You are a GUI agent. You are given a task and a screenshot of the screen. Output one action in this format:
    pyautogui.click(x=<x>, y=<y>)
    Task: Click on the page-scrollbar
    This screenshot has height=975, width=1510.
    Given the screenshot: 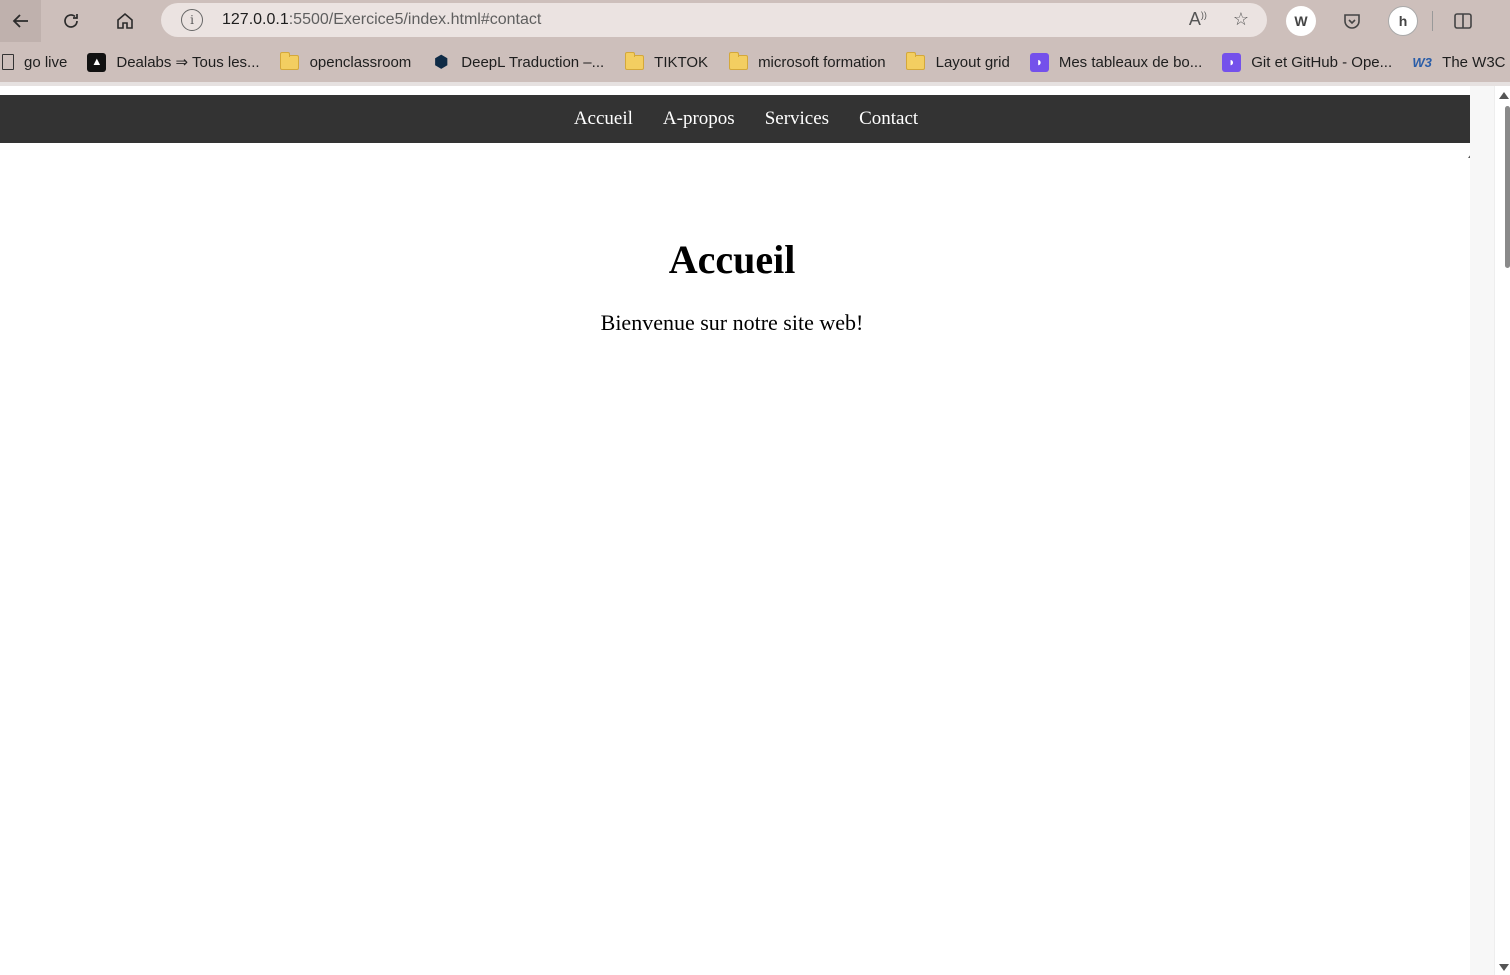 What is the action you would take?
    pyautogui.click(x=1502, y=530)
    